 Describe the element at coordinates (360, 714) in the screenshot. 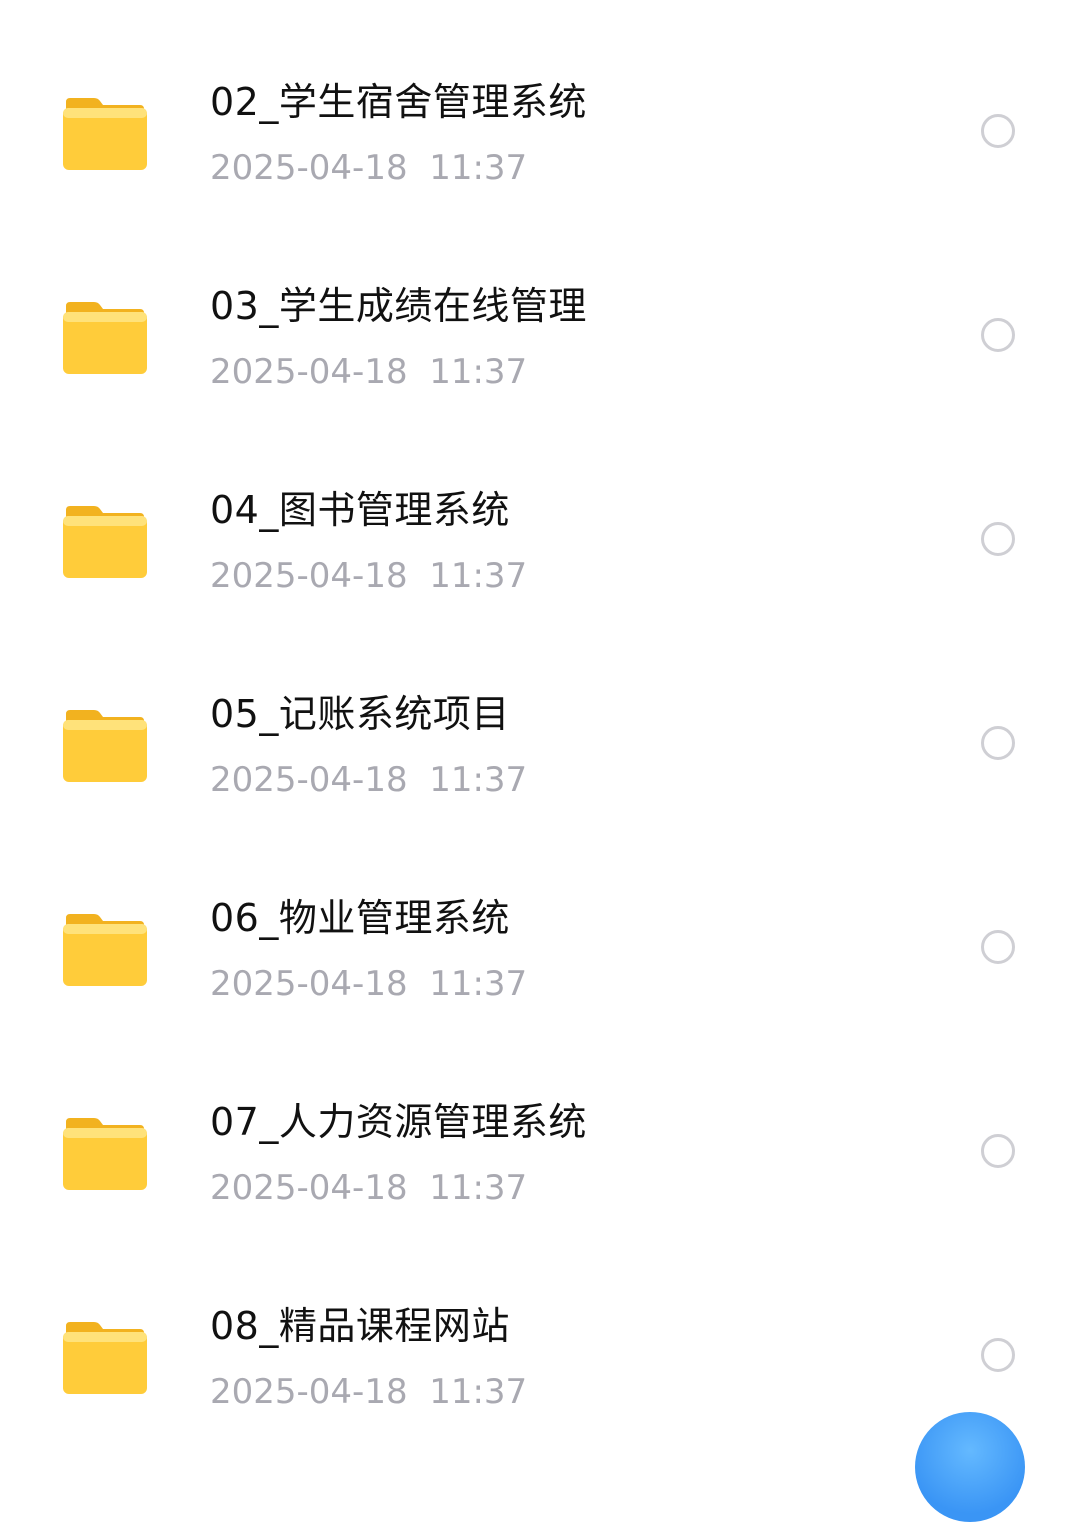

I see `folder-name: 05_记账系统项目` at that location.